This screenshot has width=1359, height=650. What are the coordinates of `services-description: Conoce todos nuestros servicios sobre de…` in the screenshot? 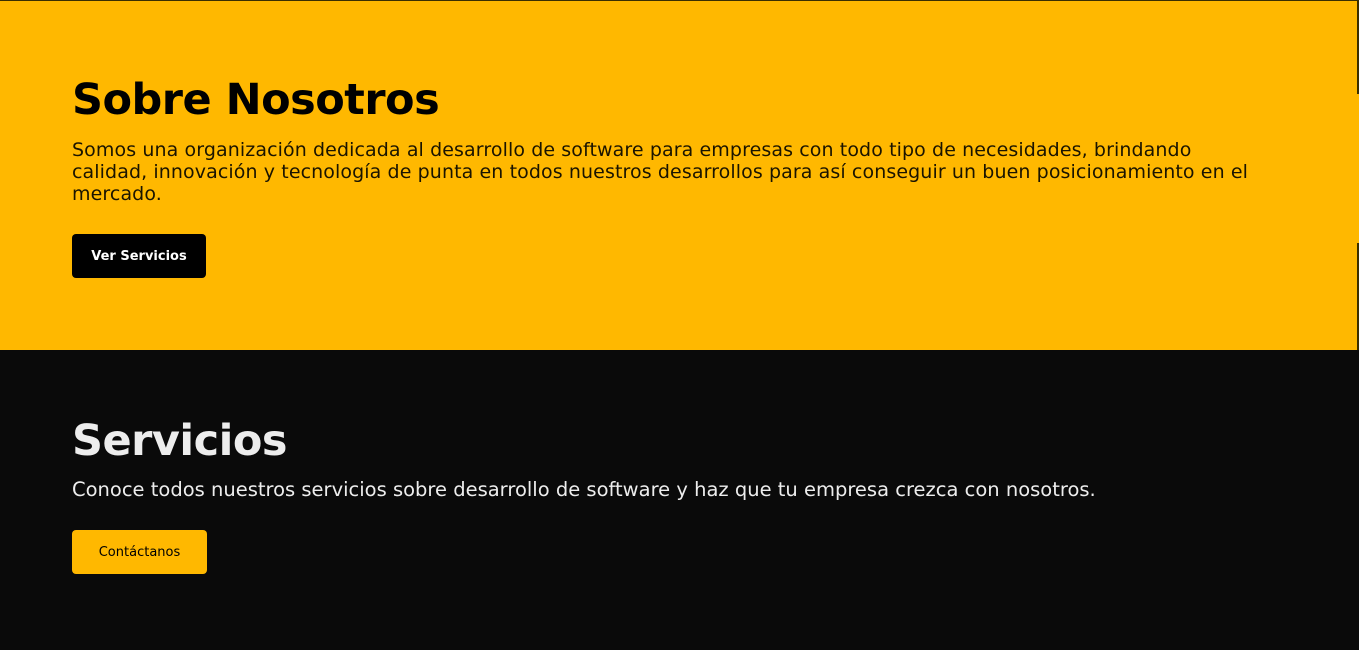 It's located at (584, 489).